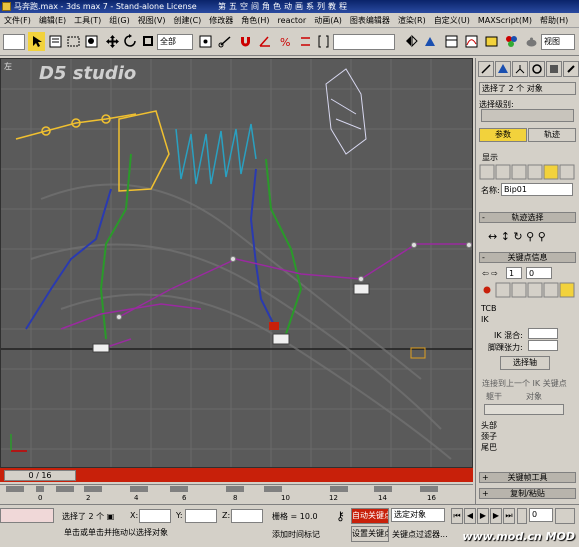 This screenshot has height=547, width=579. Describe the element at coordinates (255, 20) in the screenshot. I see `menu-character: 角色(H)` at that location.